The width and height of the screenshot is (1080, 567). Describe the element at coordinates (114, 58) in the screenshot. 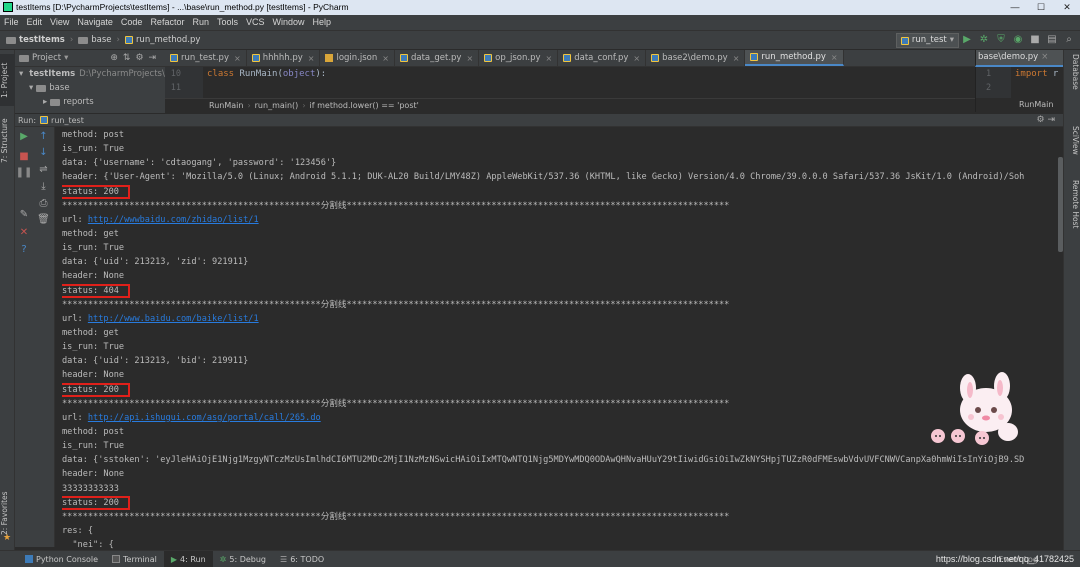

I see `target-icon: ⊕` at that location.